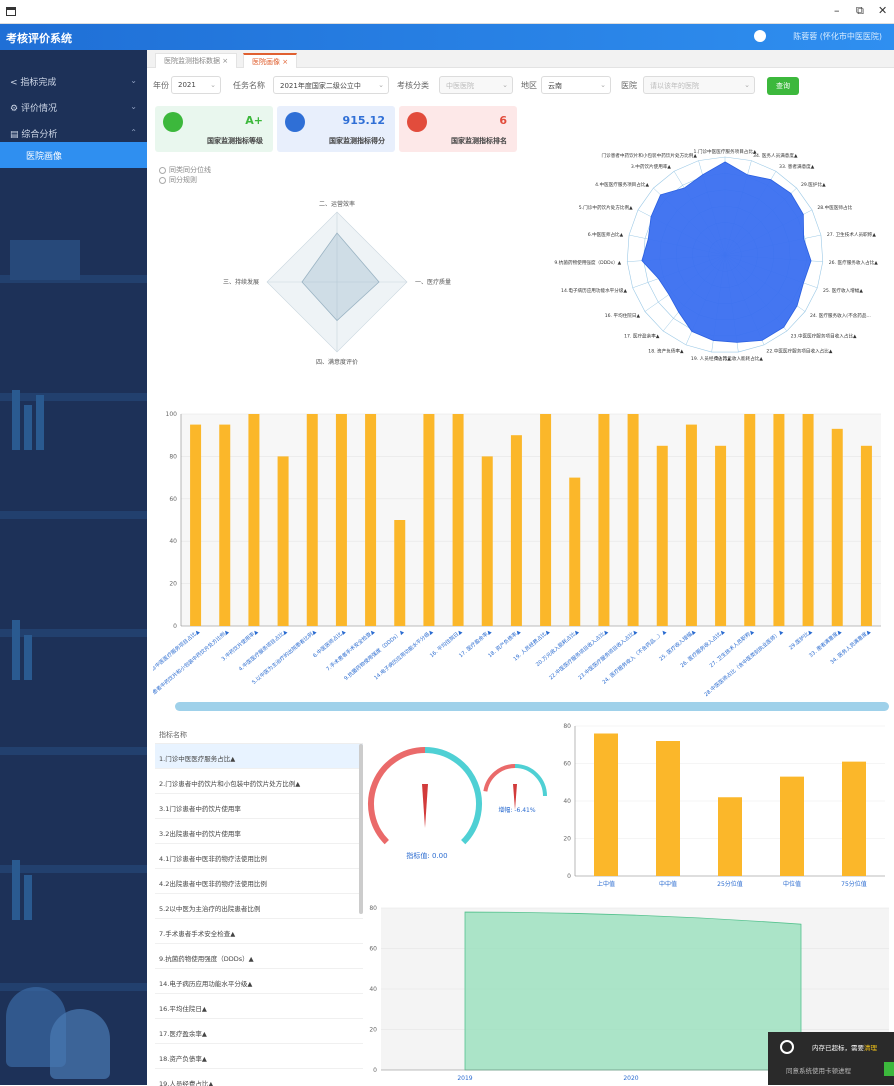  What do you see at coordinates (161, 85) in the screenshot?
I see `year-label: 年份` at bounding box center [161, 85].